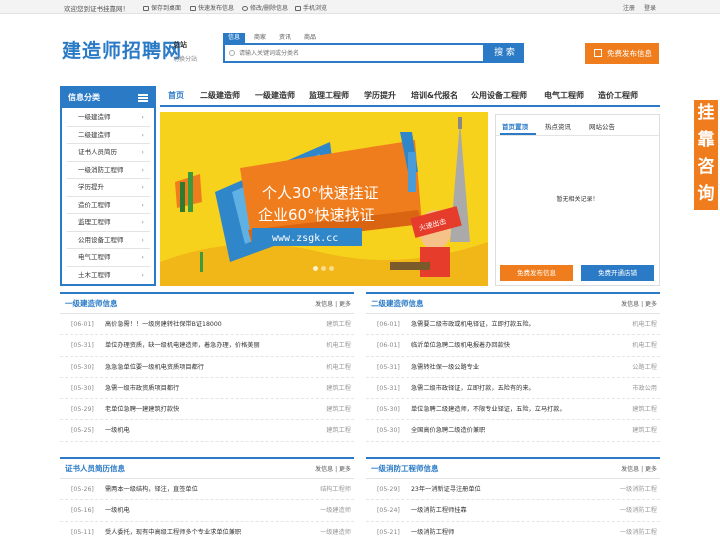  What do you see at coordinates (460, 345) in the screenshot?
I see `item-title: 临沂单位急聘二级机电报着办回款快` at bounding box center [460, 345].